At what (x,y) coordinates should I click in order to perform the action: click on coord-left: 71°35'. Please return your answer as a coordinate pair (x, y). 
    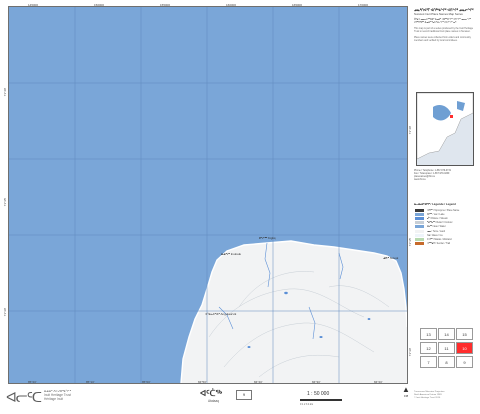
    Looking at the image, I should click on (5, 202).